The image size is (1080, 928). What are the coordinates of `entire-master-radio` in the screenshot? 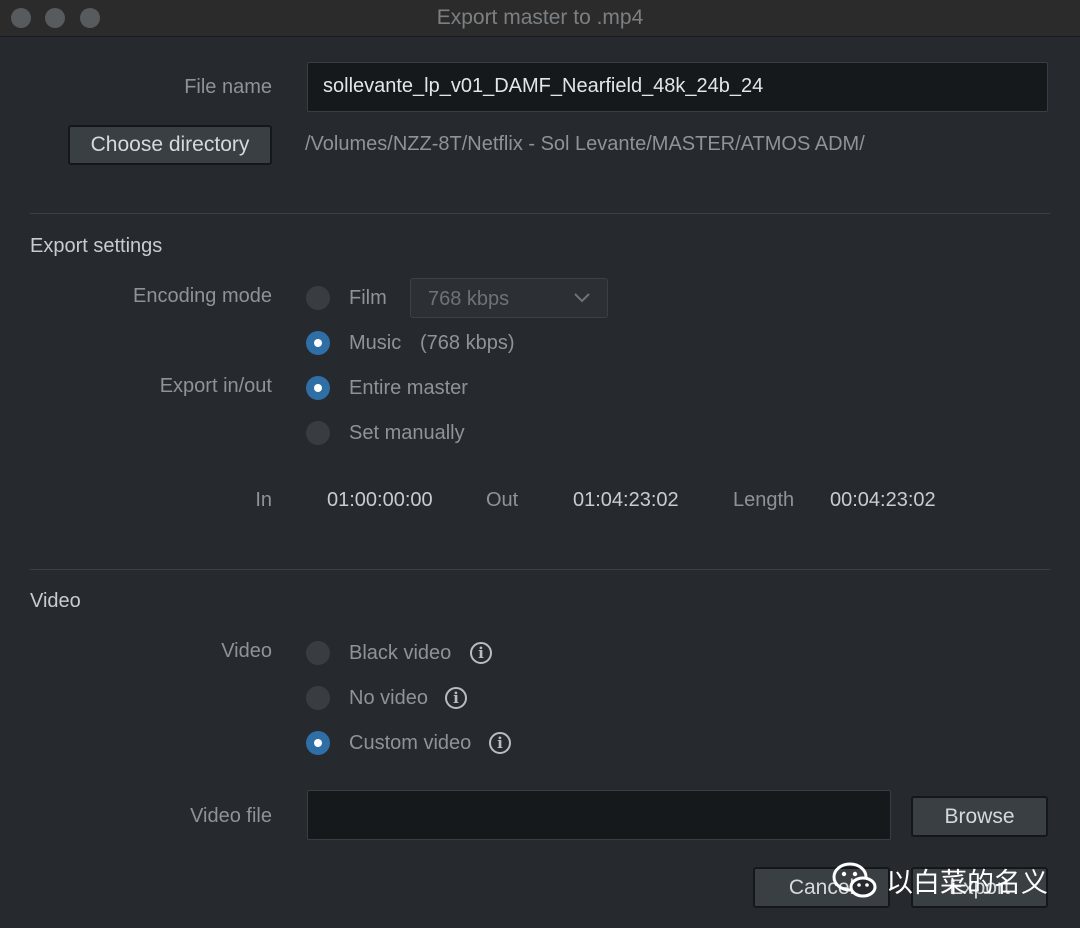 It's located at (318, 388).